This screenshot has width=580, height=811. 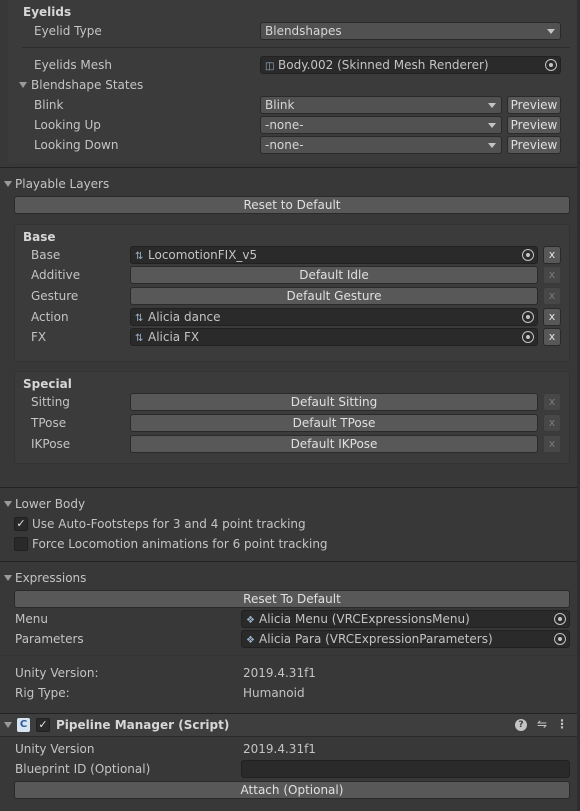 What do you see at coordinates (381, 145) in the screenshot?
I see `looking-down-dropdown: -none-` at bounding box center [381, 145].